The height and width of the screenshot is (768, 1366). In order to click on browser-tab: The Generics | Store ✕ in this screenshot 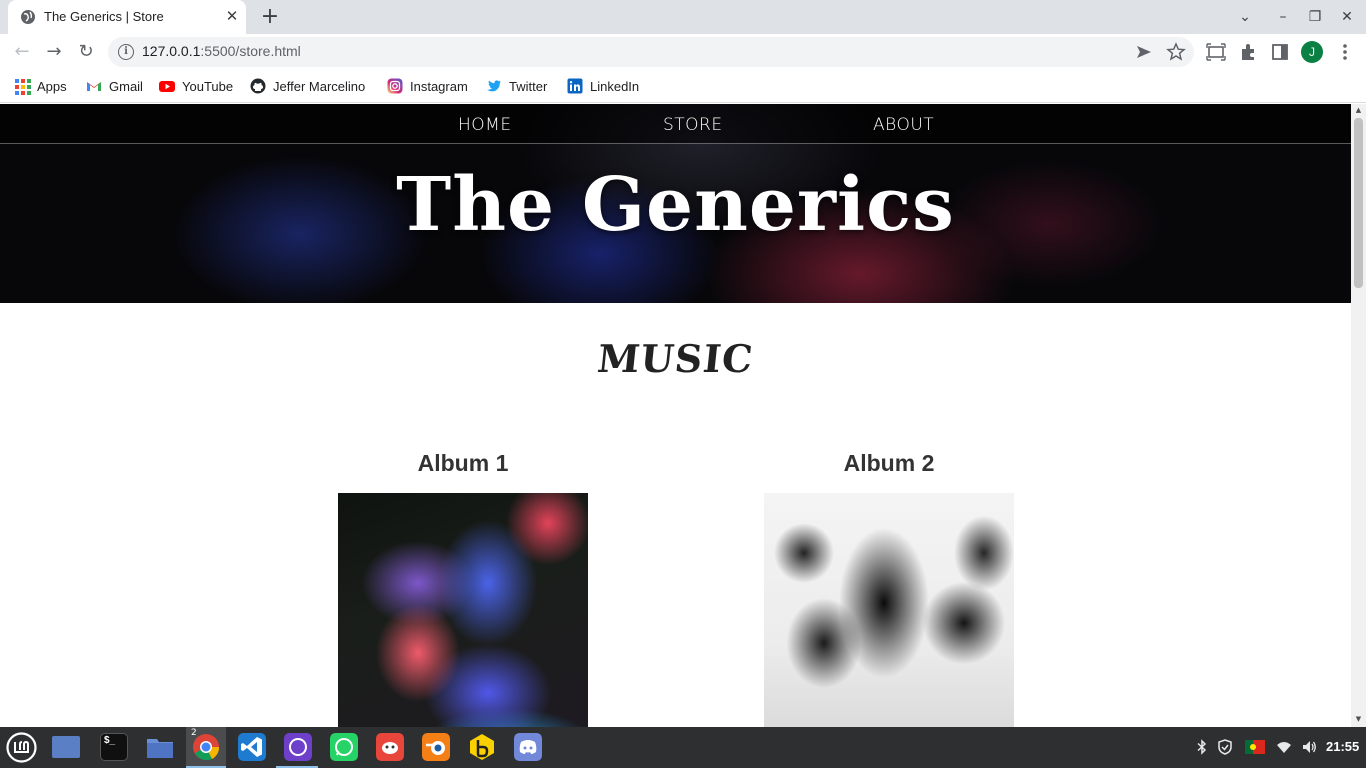, I will do `click(127, 17)`.